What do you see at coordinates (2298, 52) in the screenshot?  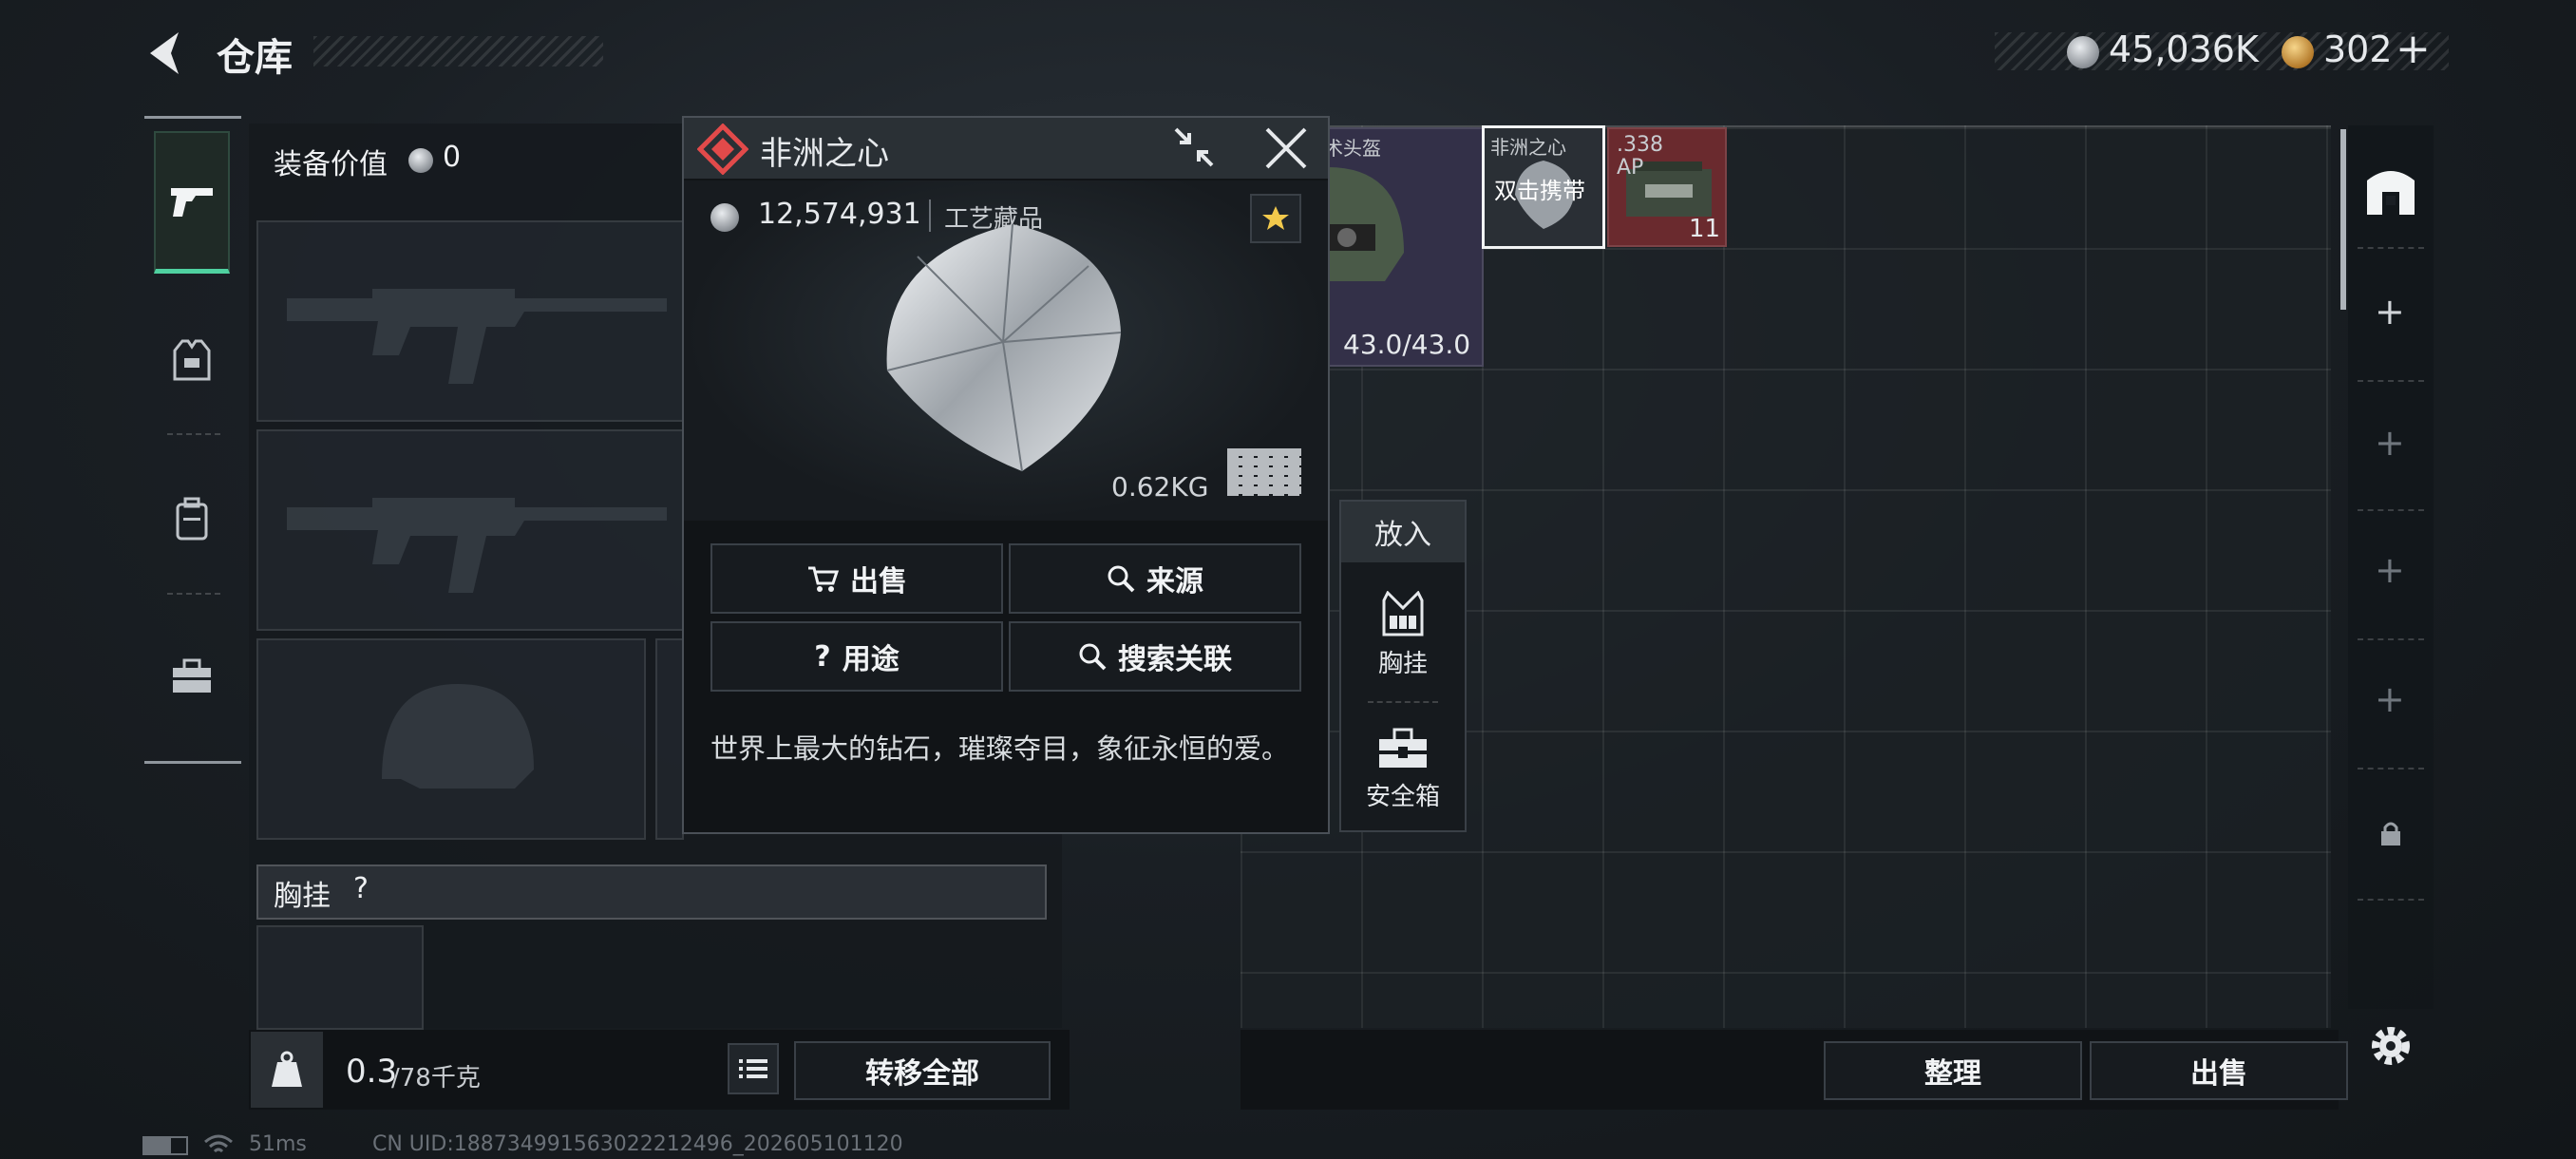 I see `gold-coin-icon` at bounding box center [2298, 52].